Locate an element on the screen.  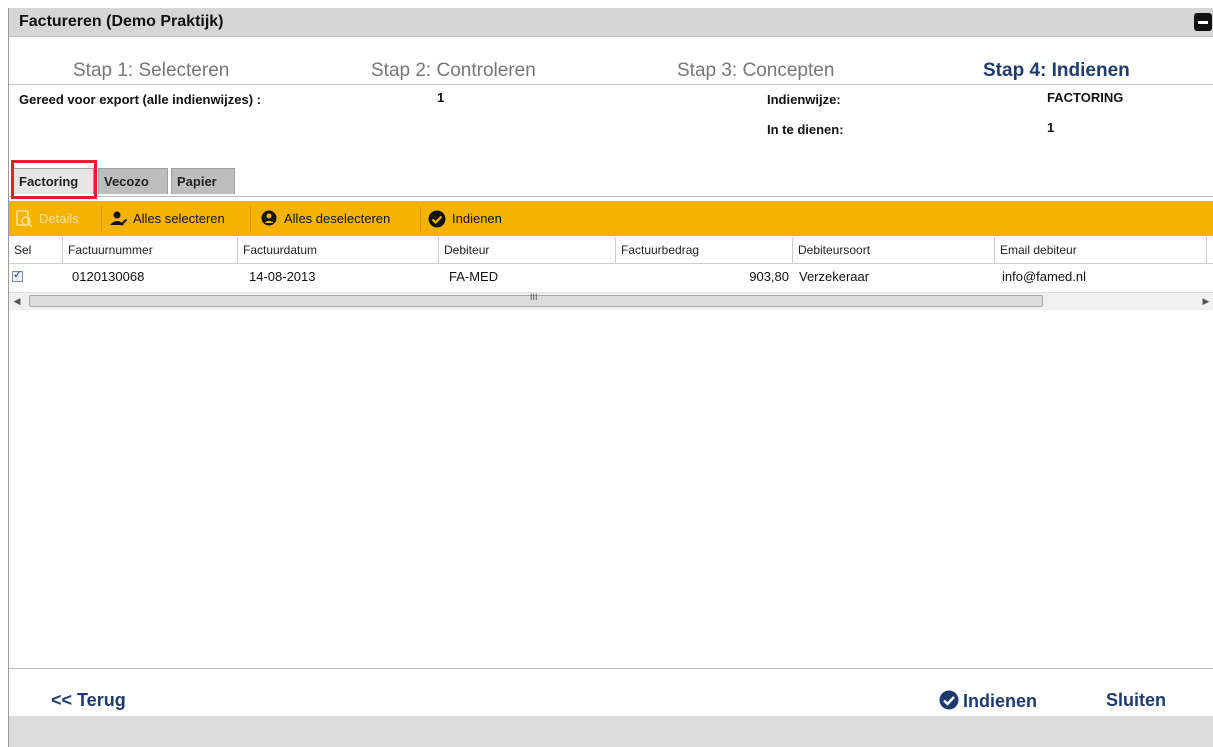
deselect-all-label: Alles deselecteren is located at coordinates (337, 218).